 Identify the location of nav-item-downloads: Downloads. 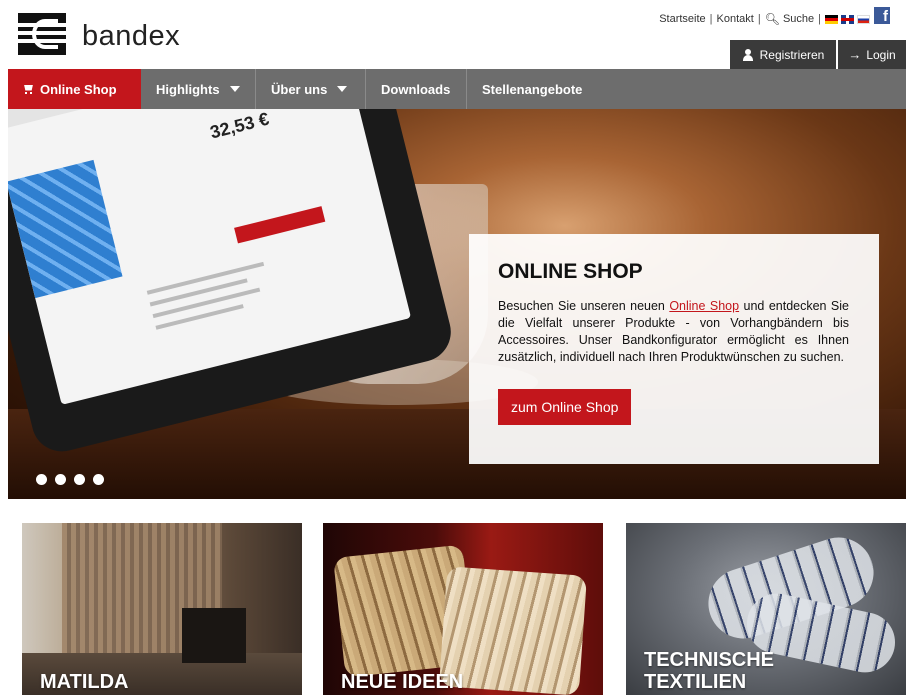
(416, 89).